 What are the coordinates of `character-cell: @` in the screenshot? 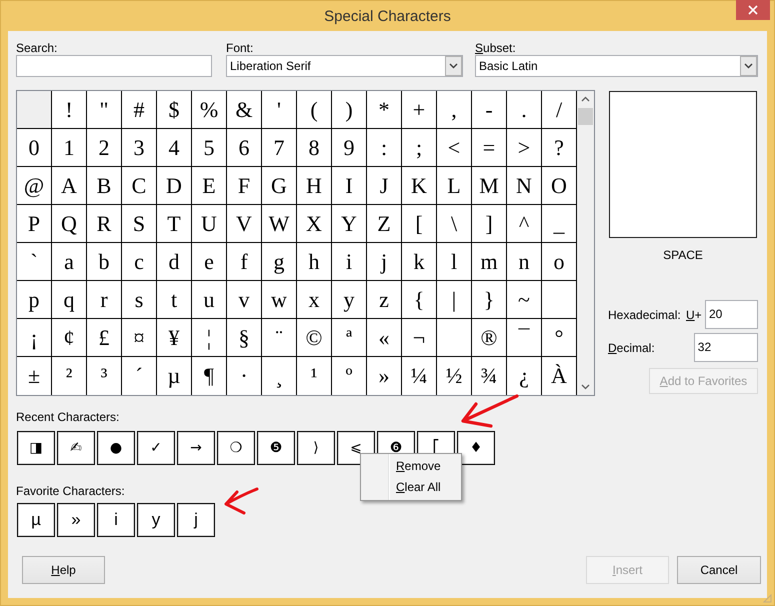 It's located at (34, 186).